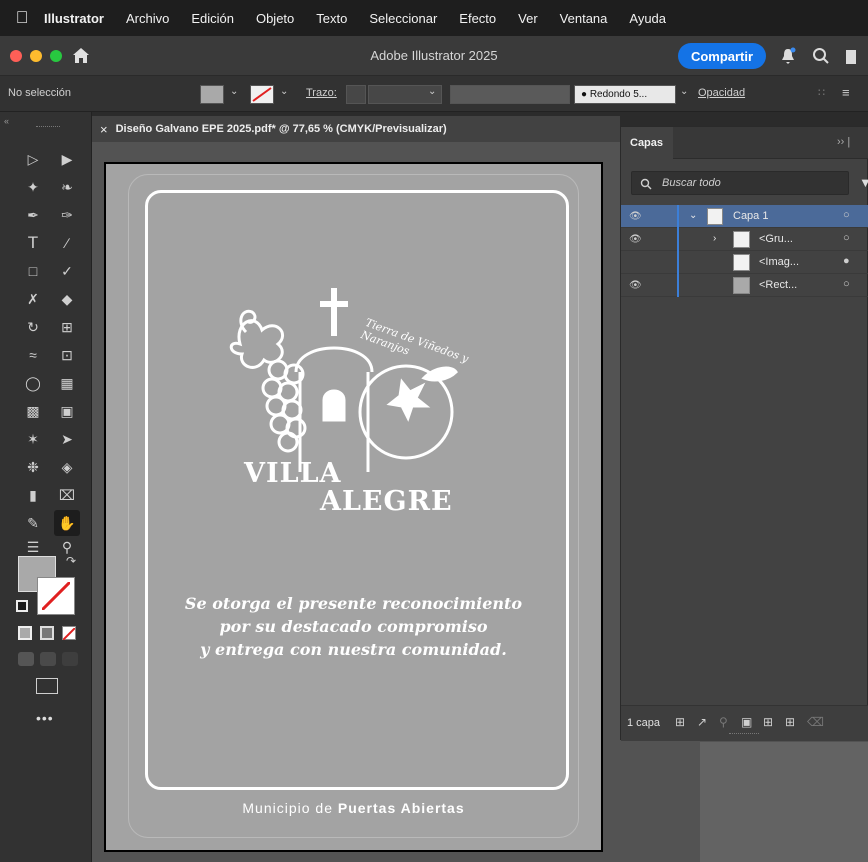 The image size is (868, 862). Describe the element at coordinates (33, 383) in the screenshot. I see `shape-builder-tool-icon: ◯` at that location.